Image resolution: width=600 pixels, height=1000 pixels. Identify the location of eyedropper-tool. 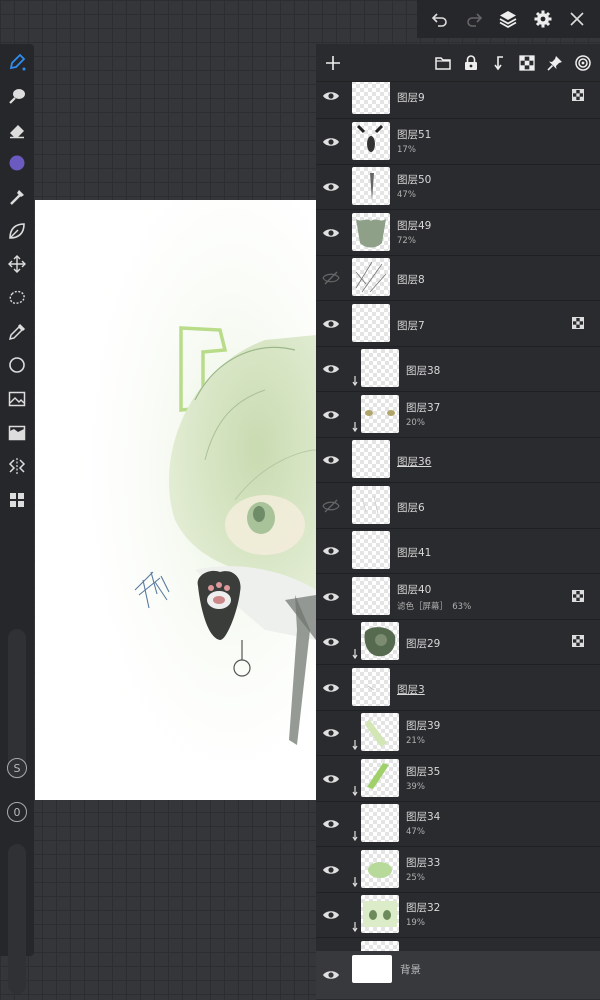
(17, 332).